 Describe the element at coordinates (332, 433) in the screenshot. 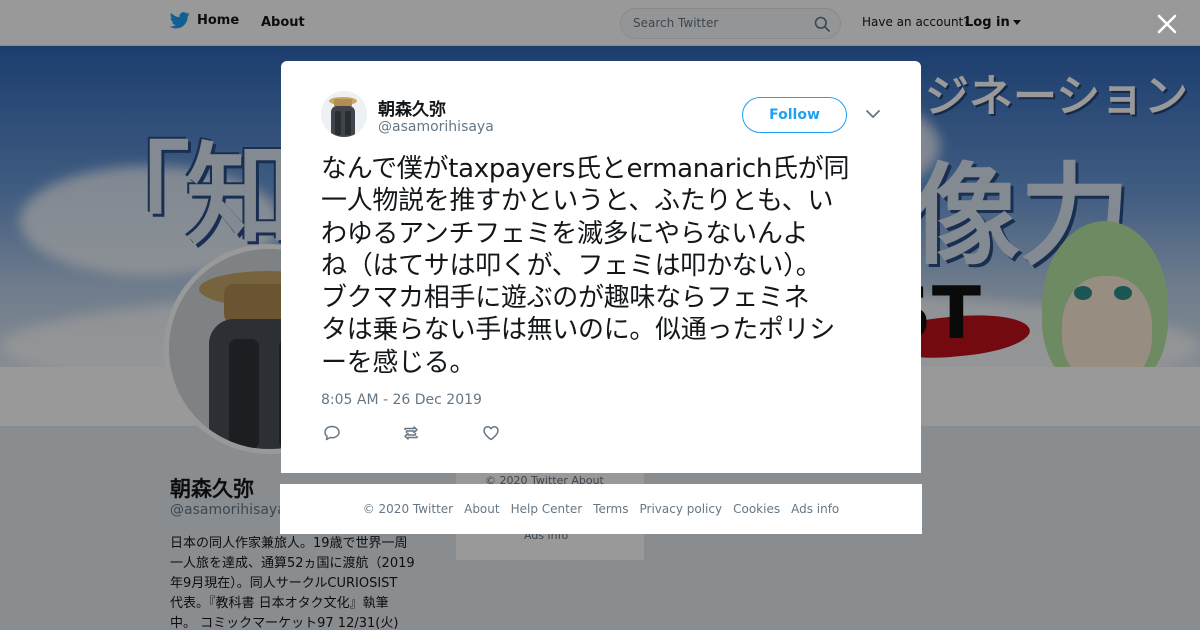

I see `reply-icon` at that location.